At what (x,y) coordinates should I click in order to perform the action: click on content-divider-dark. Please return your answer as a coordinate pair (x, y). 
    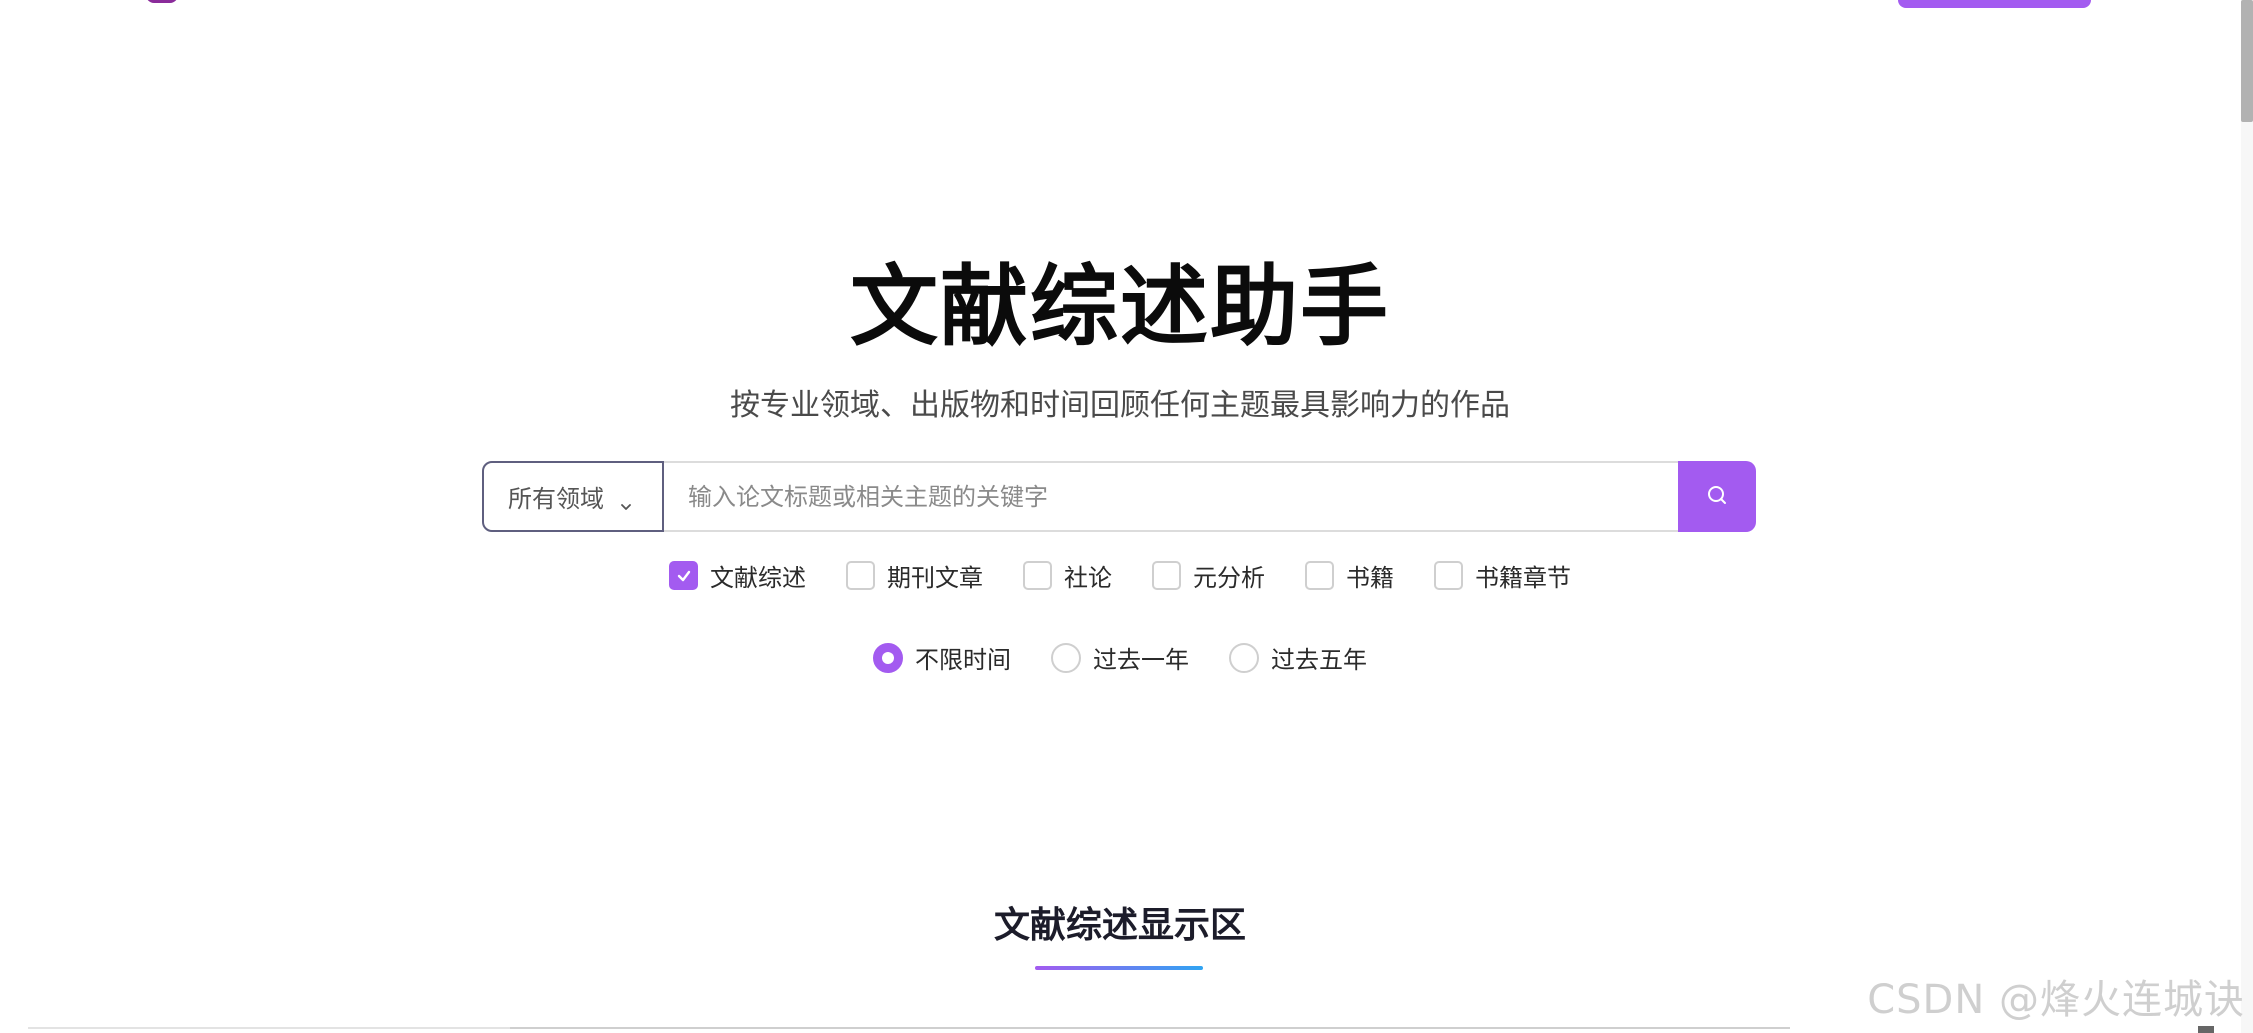
    Looking at the image, I should click on (1150, 1028).